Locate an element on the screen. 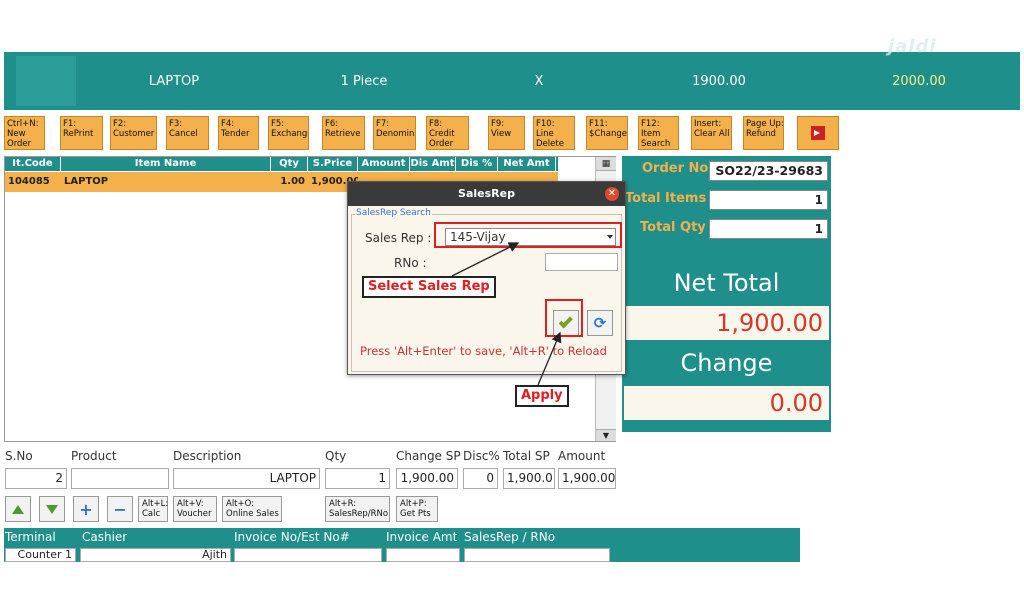  col-dis-amt-header: Dis Amt is located at coordinates (433, 164).